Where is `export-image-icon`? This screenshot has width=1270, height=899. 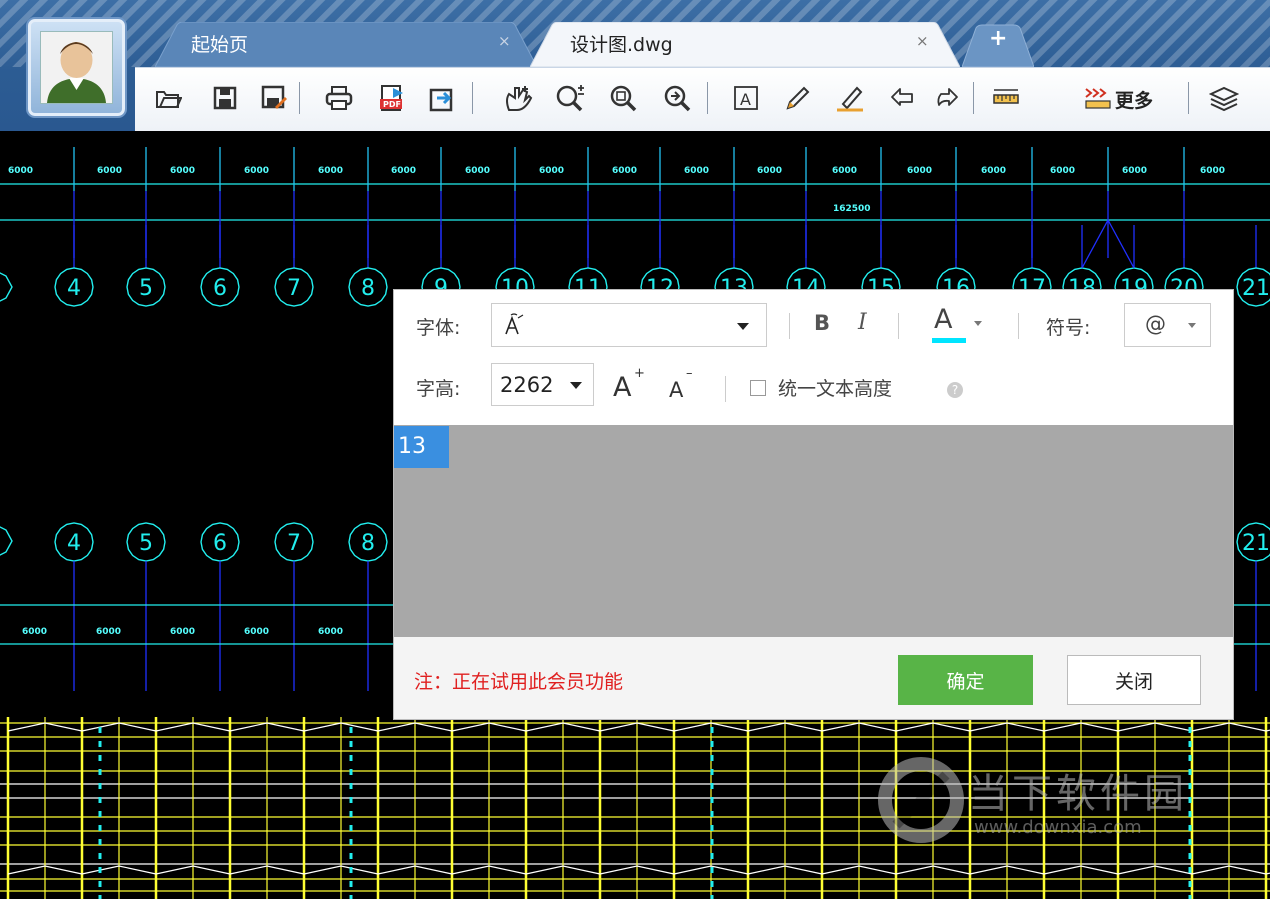
export-image-icon is located at coordinates (442, 98).